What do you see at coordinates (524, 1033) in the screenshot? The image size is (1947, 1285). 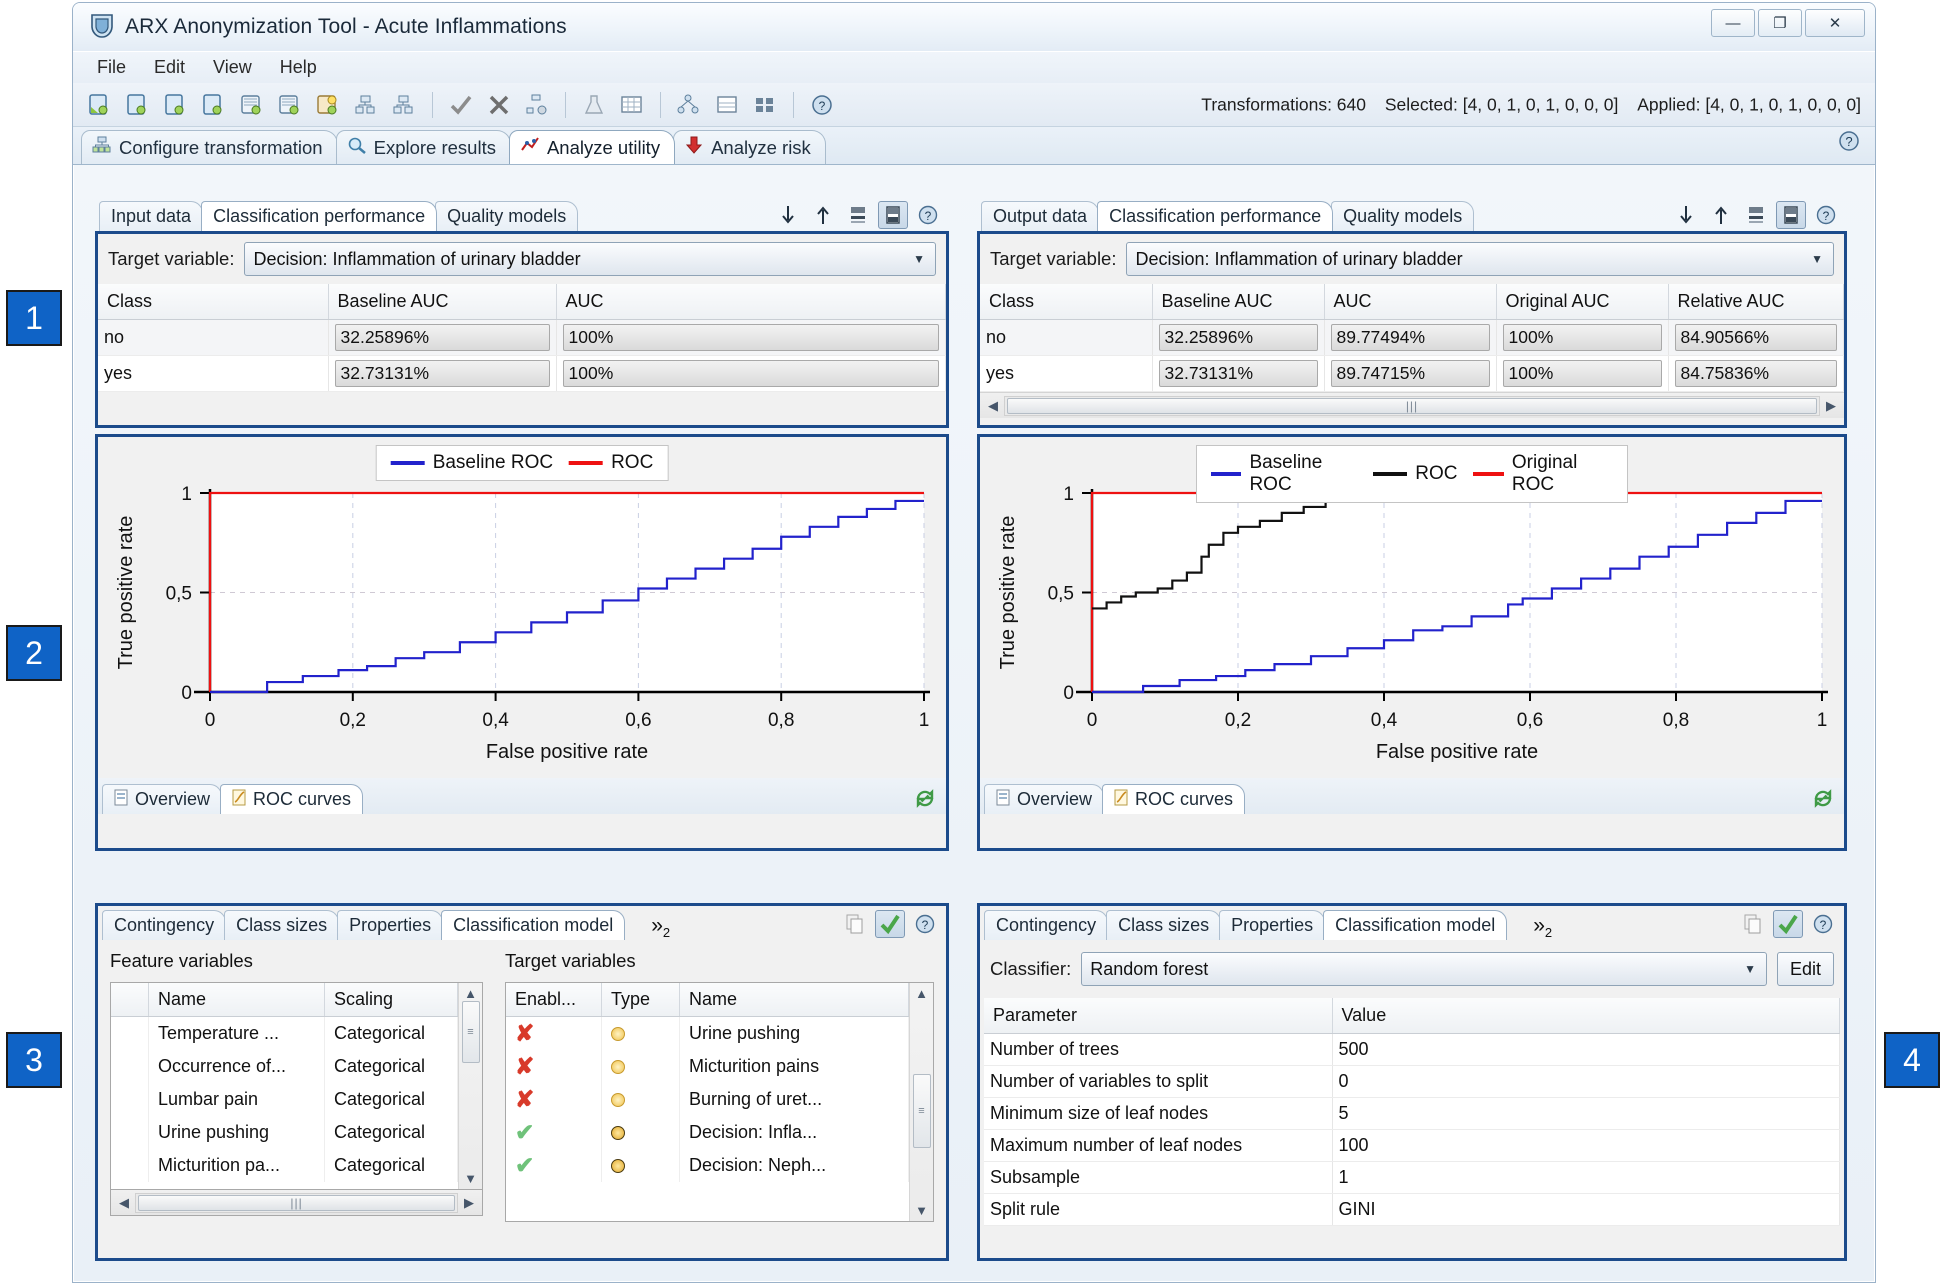 I see `disabled-cross-icon: ✘` at bounding box center [524, 1033].